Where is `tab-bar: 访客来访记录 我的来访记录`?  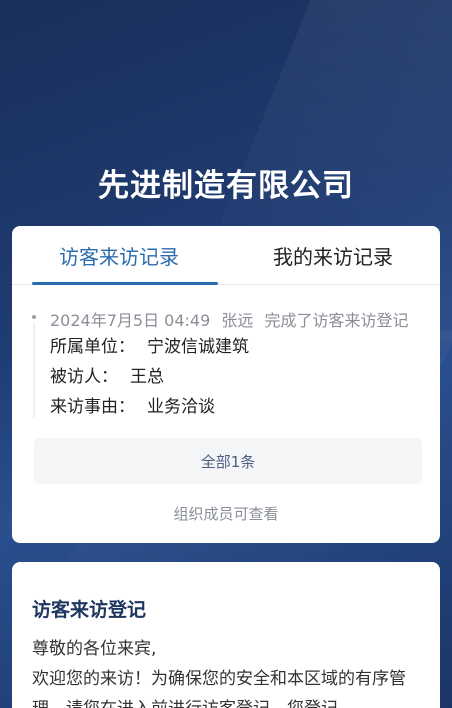 tab-bar: 访客来访记录 我的来访记录 is located at coordinates (226, 255).